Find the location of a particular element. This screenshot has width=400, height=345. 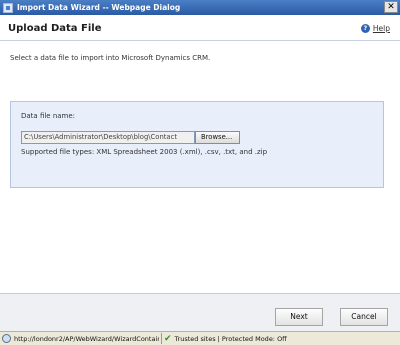

window-app-icon is located at coordinates (8, 7).